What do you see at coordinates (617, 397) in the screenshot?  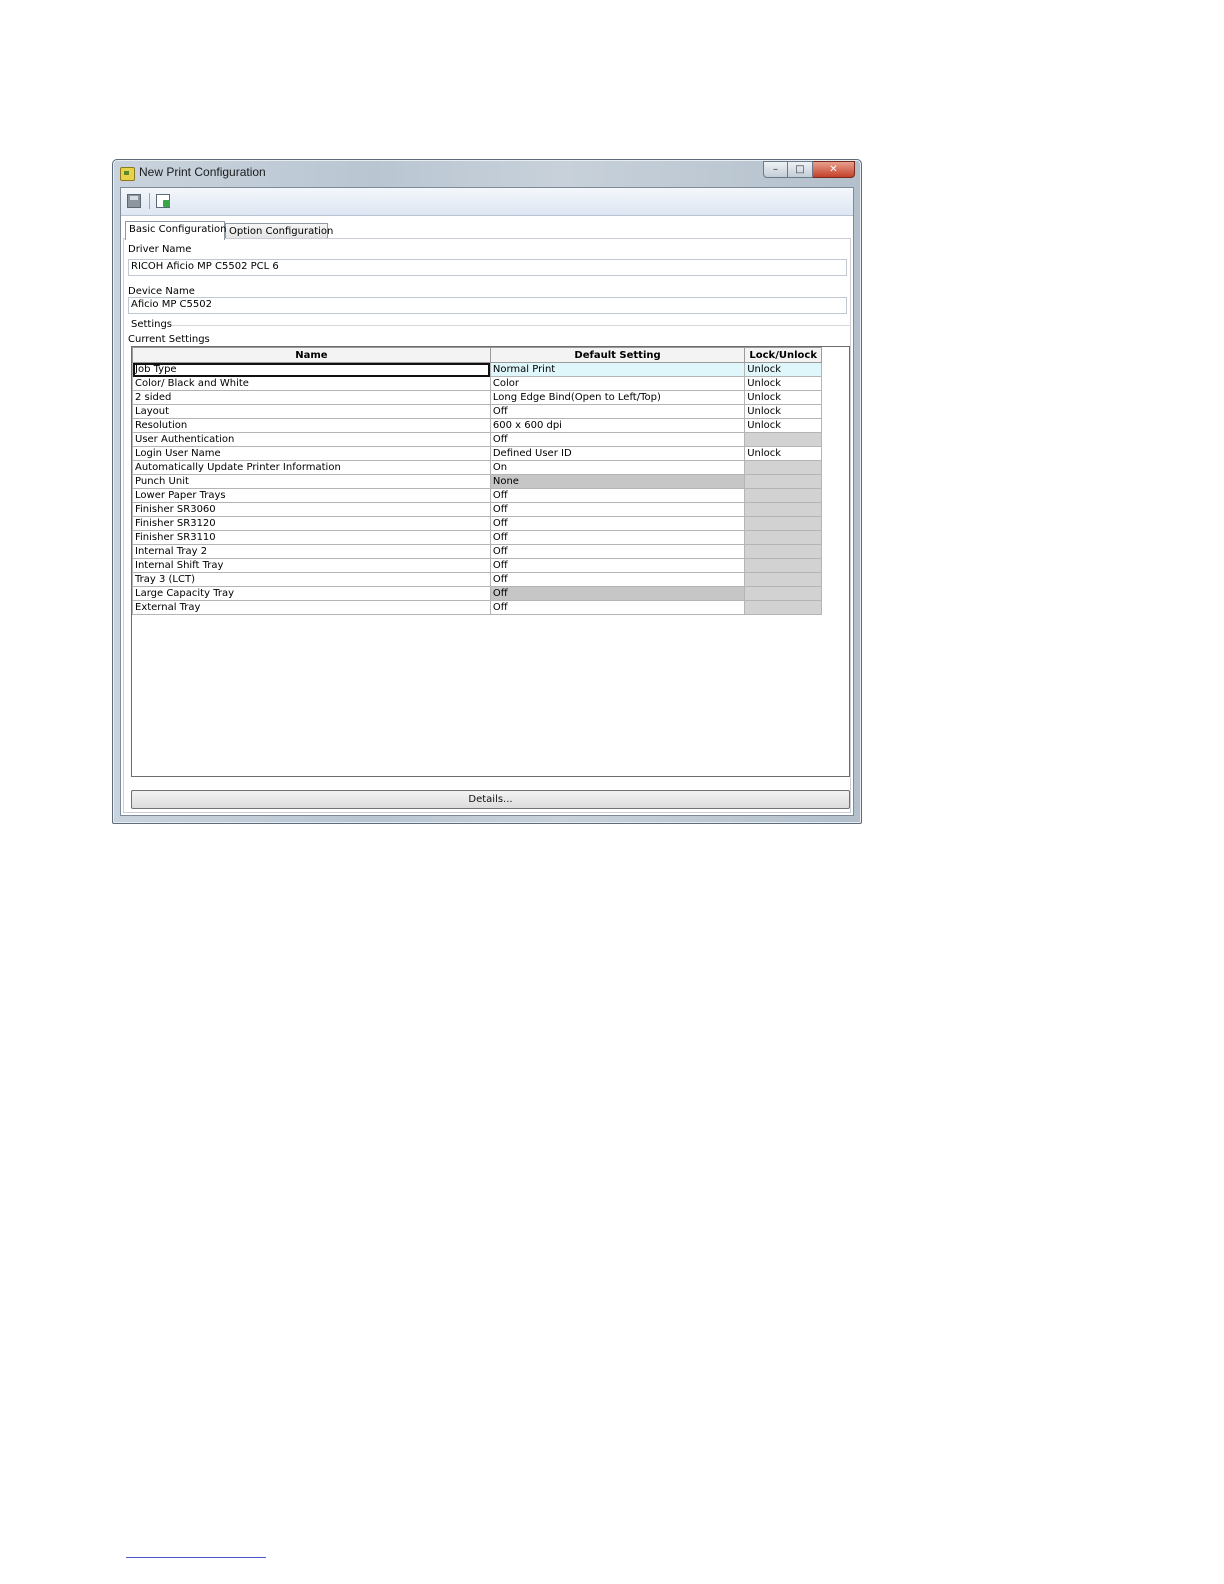 I see `default-setting-cell: Long Edge Bind(Open to Left/Top)` at bounding box center [617, 397].